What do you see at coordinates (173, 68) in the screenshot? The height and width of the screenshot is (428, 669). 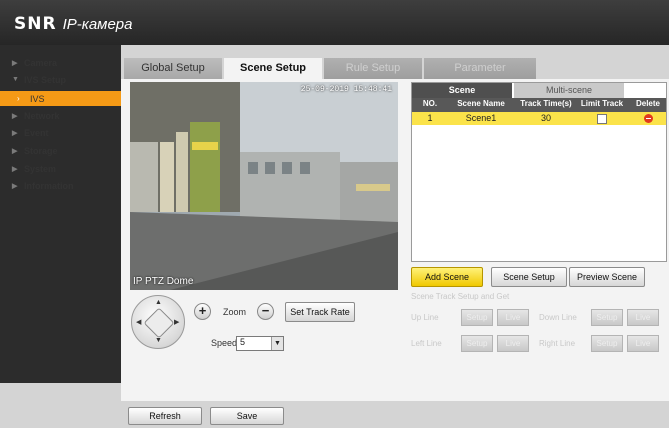 I see `tab-global-setup: Global Setup` at bounding box center [173, 68].